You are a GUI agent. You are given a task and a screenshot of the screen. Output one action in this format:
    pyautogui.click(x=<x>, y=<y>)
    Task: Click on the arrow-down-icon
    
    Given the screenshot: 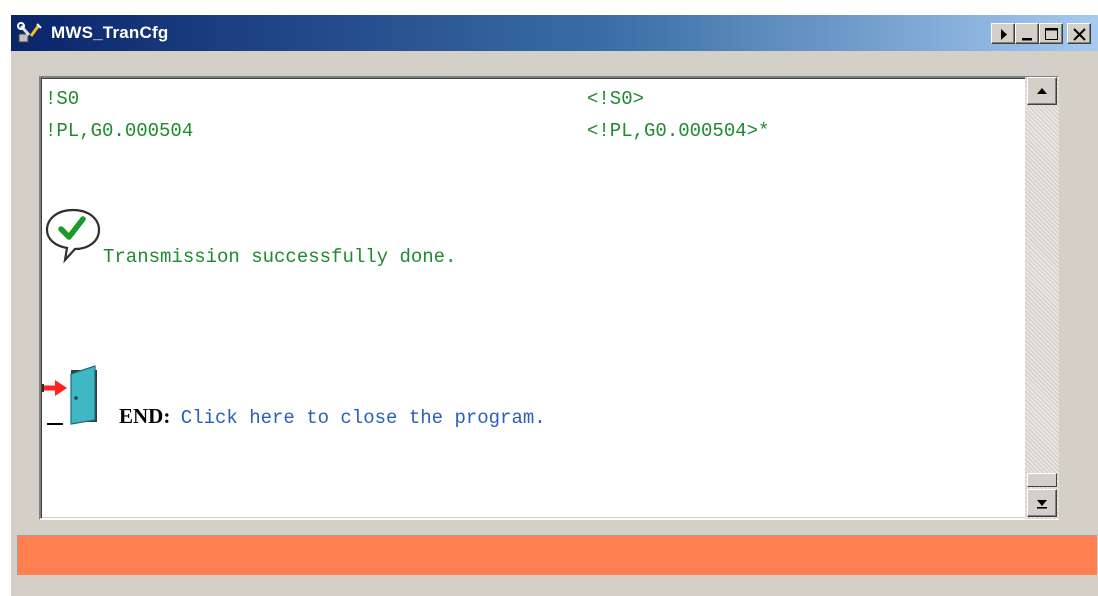 What is the action you would take?
    pyautogui.click(x=1042, y=504)
    